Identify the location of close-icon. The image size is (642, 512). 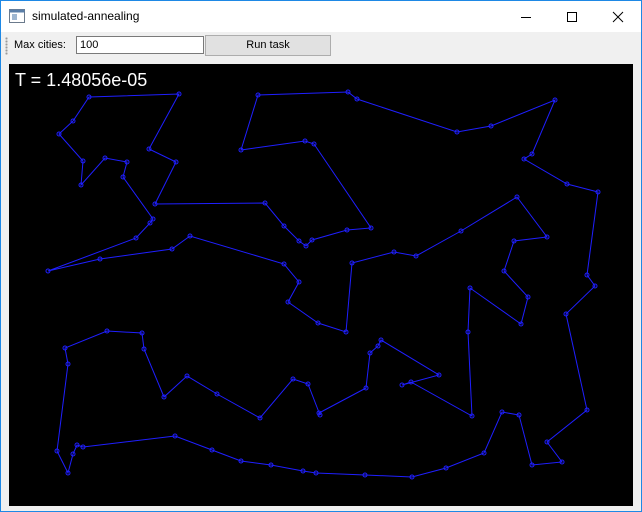
(618, 17).